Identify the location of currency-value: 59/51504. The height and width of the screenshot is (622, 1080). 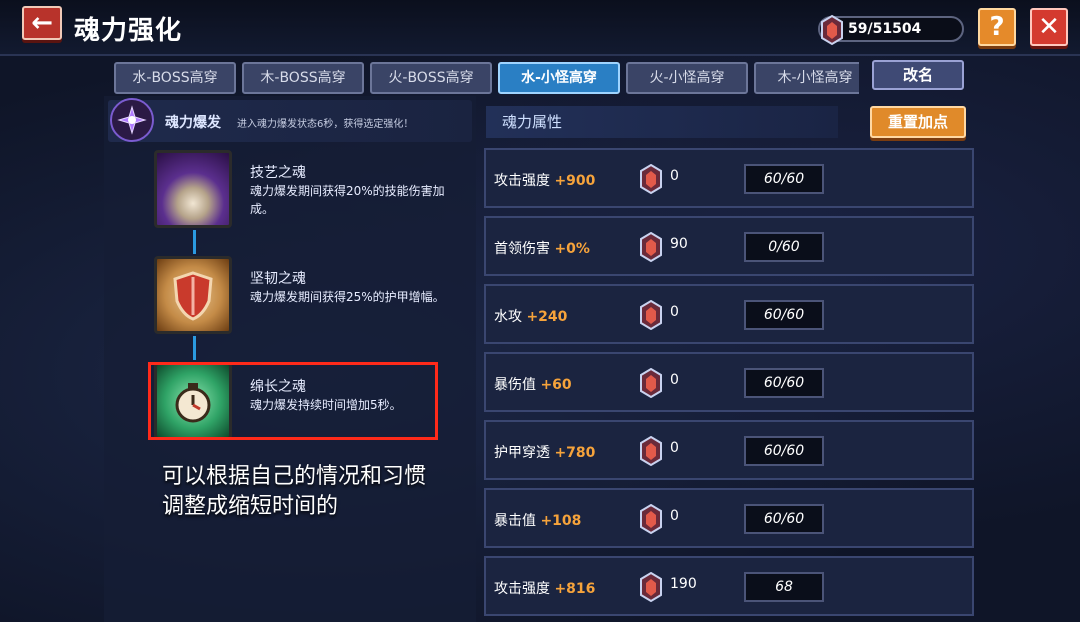
(885, 29).